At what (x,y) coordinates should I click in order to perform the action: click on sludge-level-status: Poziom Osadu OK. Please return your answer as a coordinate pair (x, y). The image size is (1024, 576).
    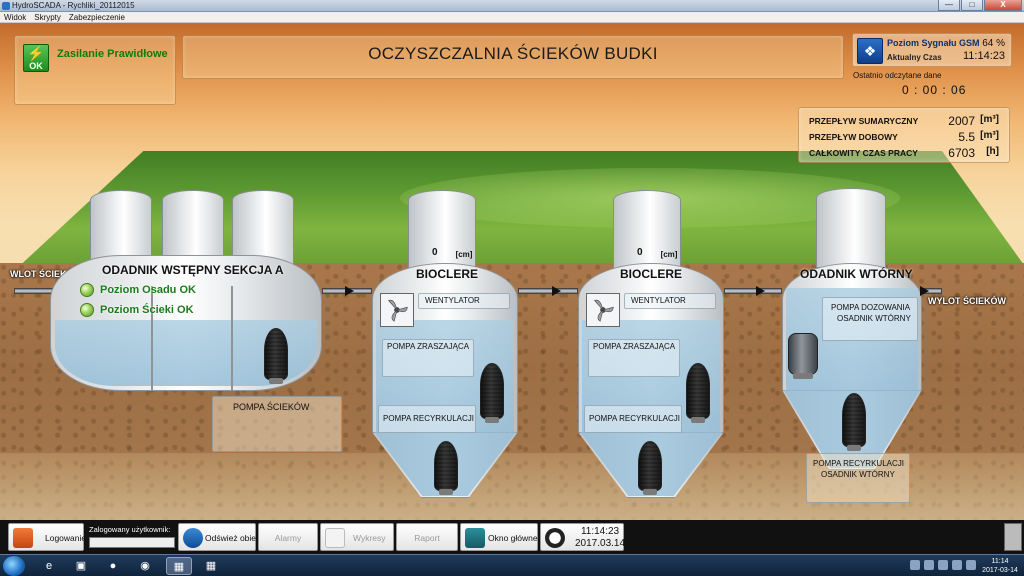
    Looking at the image, I should click on (148, 290).